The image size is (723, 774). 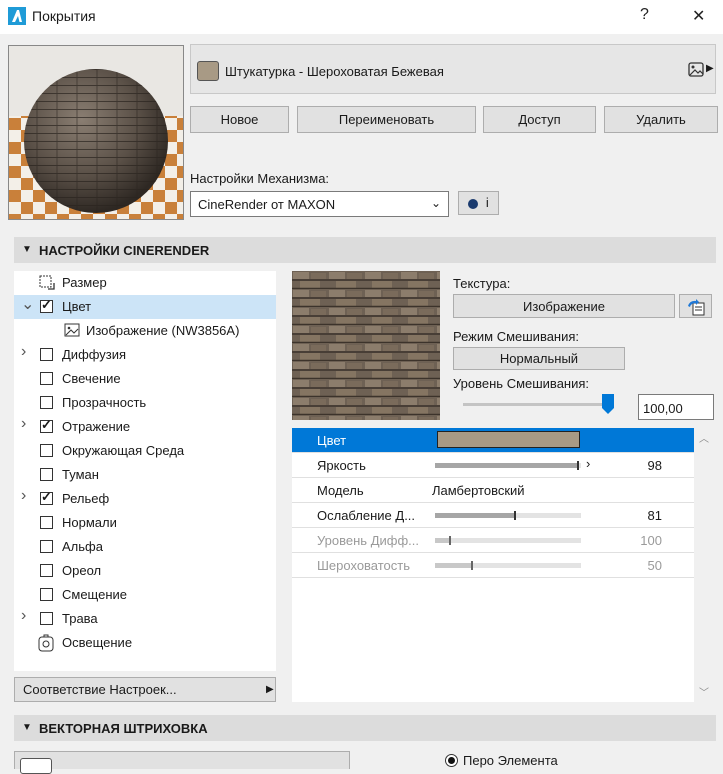 I want to click on tree-item-label: Ореол, so click(x=82, y=570).